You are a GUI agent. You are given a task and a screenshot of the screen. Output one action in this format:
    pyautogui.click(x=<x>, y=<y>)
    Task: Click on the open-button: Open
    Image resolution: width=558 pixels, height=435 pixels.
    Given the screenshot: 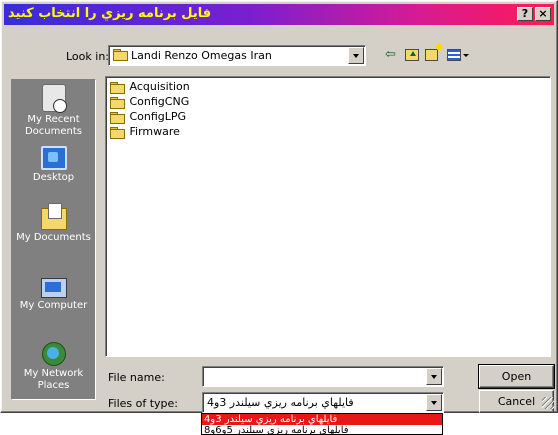 What is the action you would take?
    pyautogui.click(x=516, y=376)
    